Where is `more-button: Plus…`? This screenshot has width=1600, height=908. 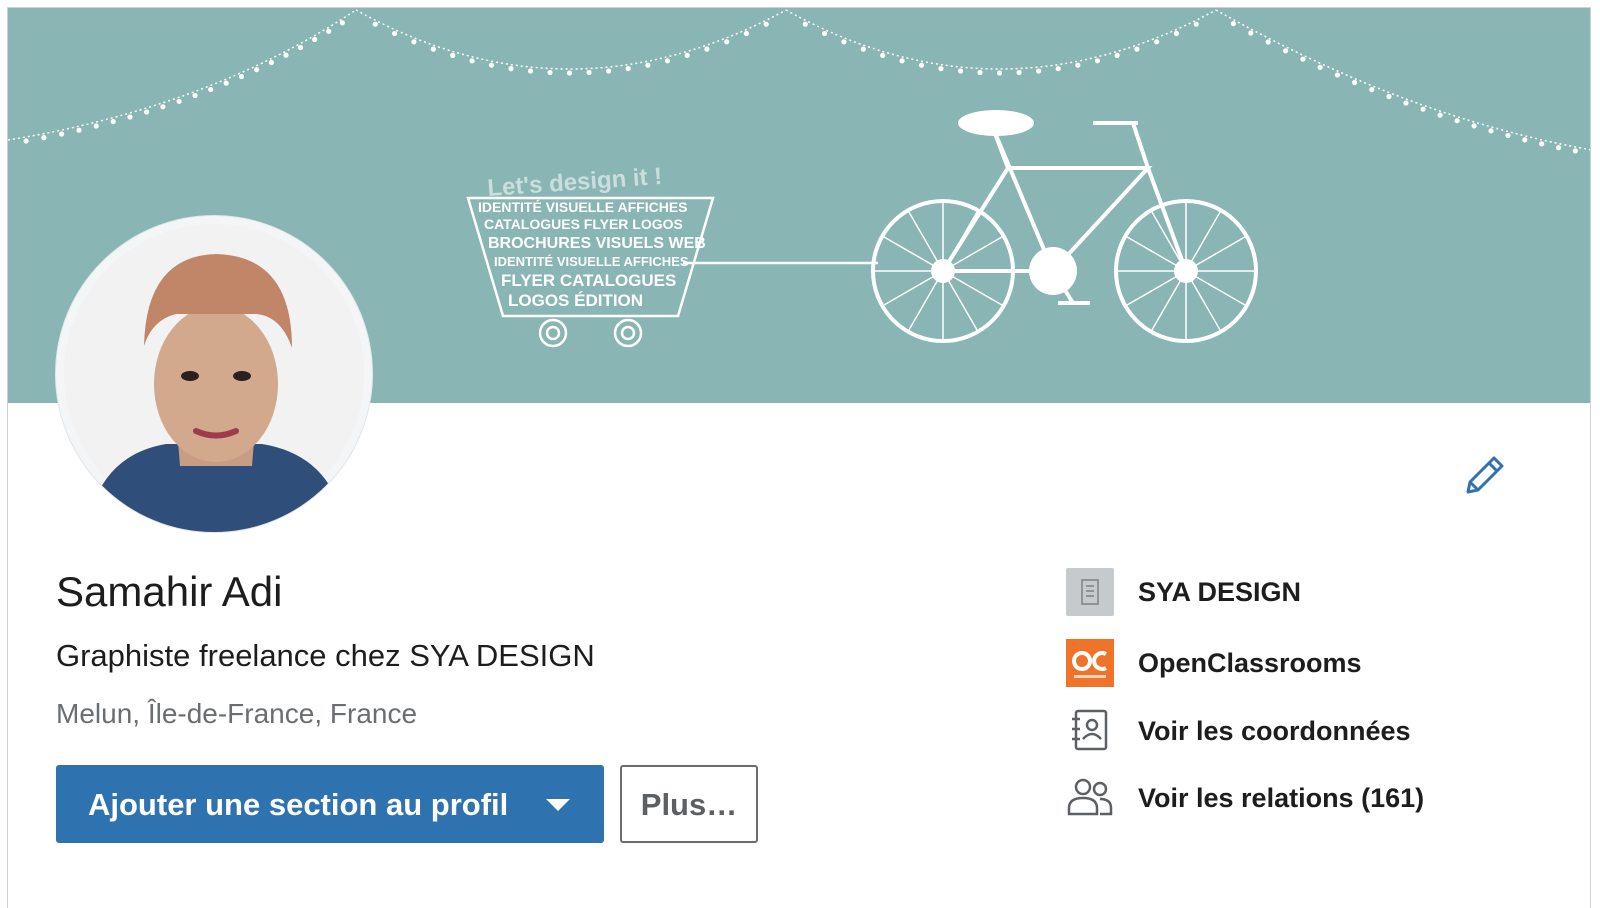 more-button: Plus… is located at coordinates (689, 804).